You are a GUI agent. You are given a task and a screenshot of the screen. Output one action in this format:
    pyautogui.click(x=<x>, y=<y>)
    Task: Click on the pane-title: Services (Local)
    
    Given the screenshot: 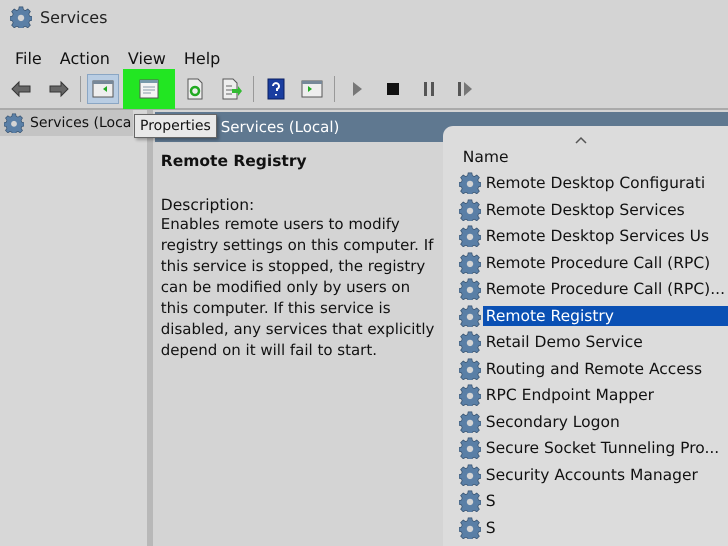 What is the action you would take?
    pyautogui.click(x=280, y=127)
    